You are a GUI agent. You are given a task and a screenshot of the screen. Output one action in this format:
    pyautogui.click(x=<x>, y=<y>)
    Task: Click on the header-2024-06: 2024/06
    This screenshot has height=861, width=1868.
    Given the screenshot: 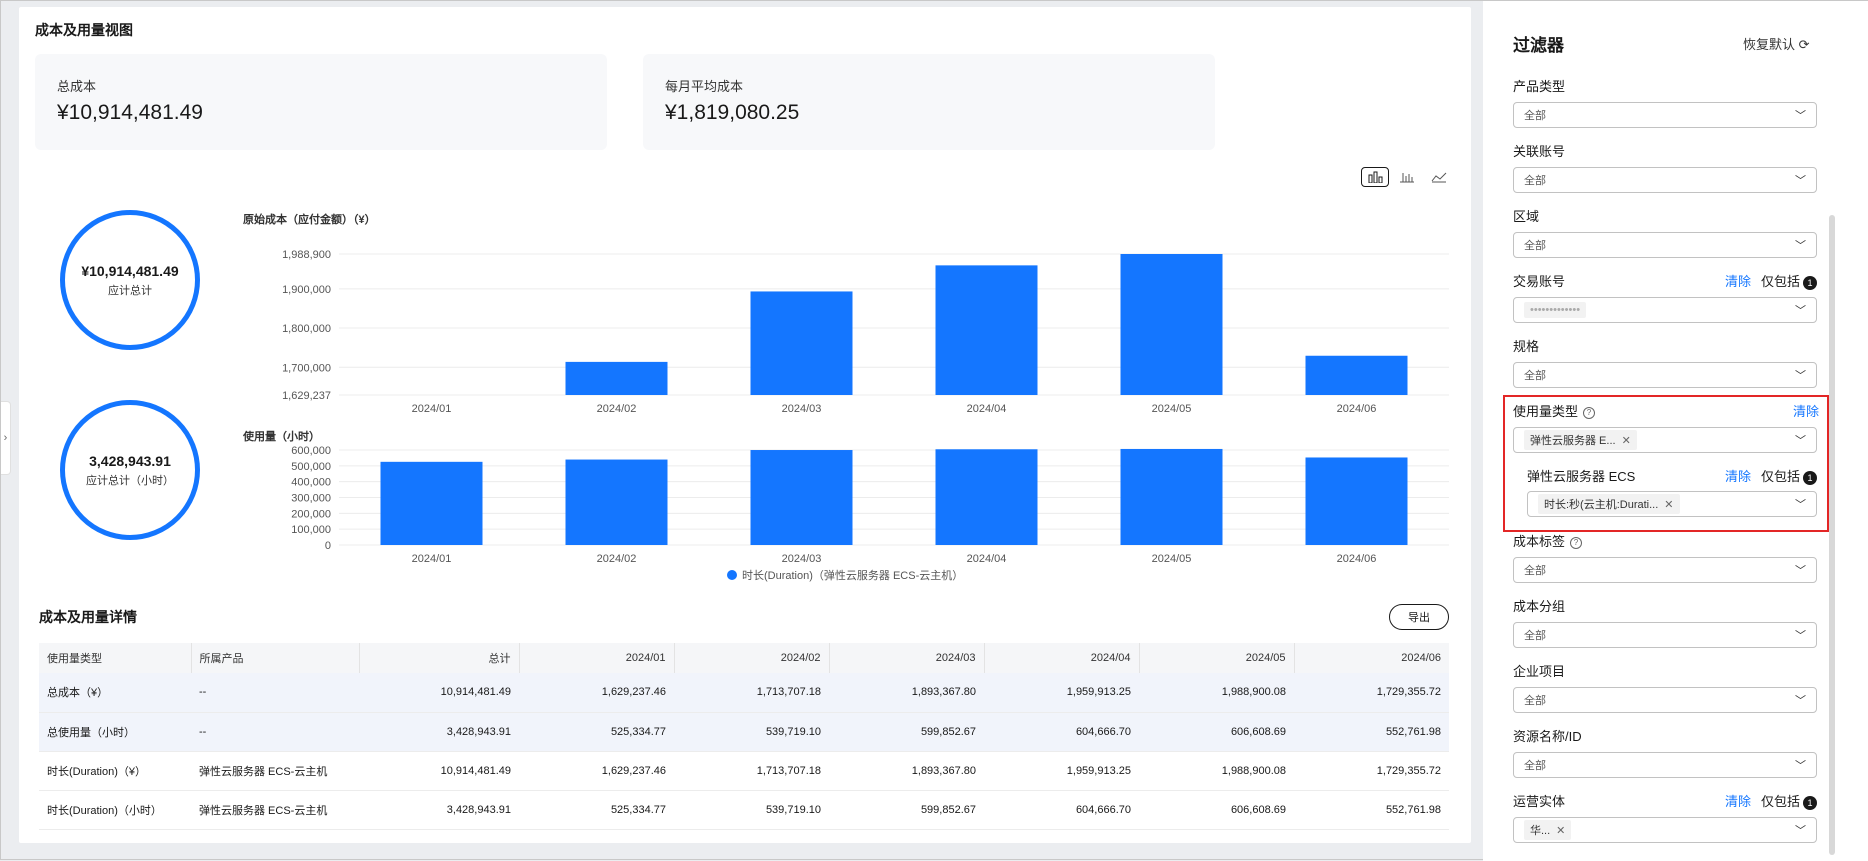 What is the action you would take?
    pyautogui.click(x=1371, y=658)
    